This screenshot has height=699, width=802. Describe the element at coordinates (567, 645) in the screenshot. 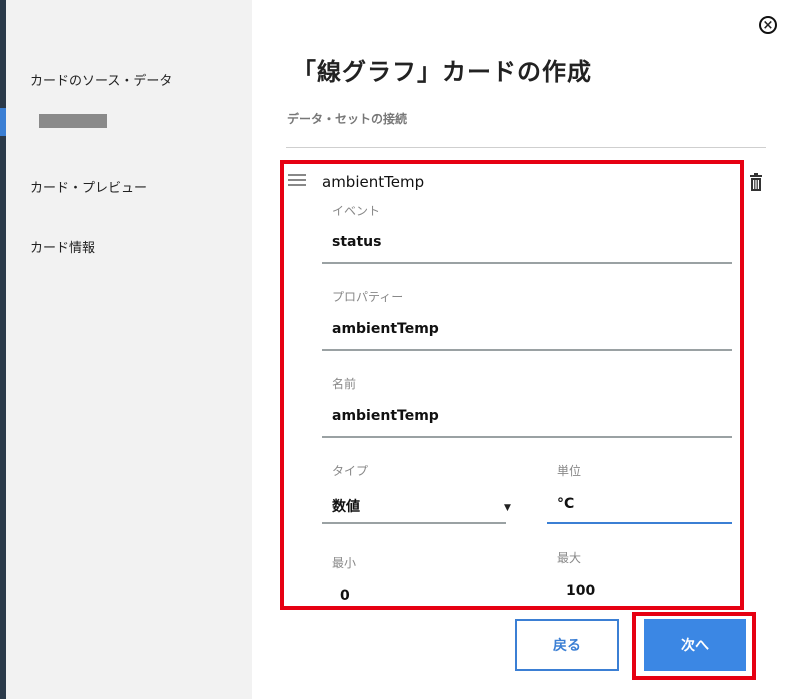

I see `back-button: 戻る` at that location.